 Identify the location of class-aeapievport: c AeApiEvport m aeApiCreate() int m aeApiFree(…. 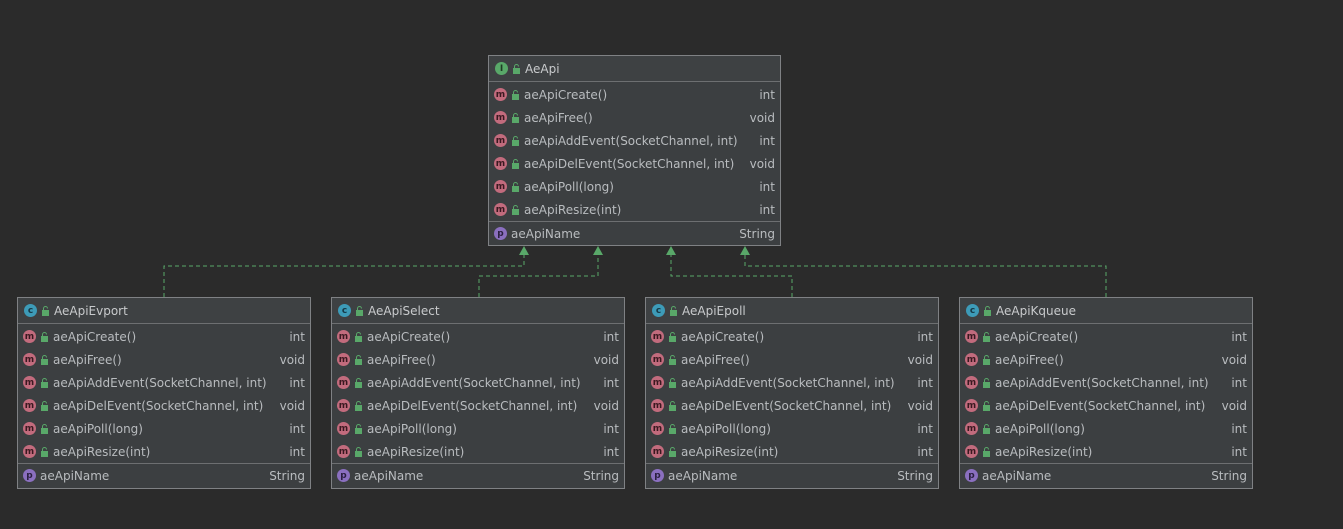
(164, 393).